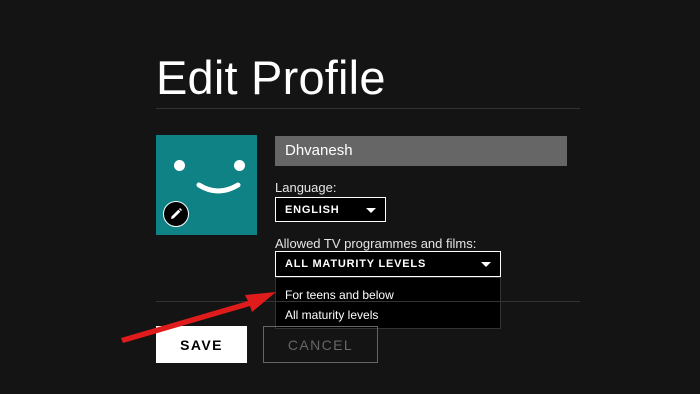  What do you see at coordinates (376, 243) in the screenshot?
I see `maturity-label: Allowed TV programmes and films:` at bounding box center [376, 243].